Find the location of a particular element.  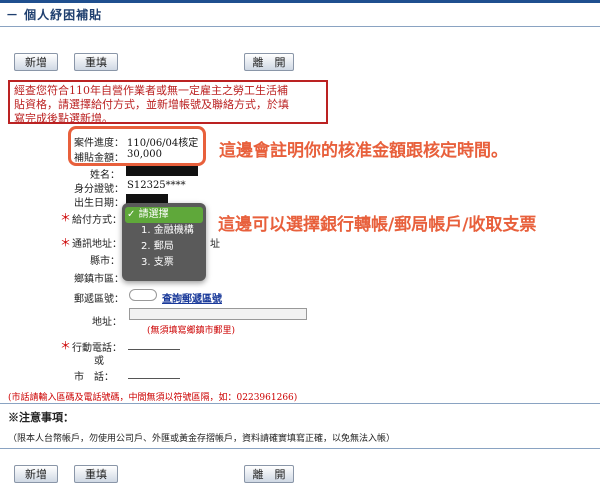

payment-method-dropdown: ✓ 請選擇 1. 金融機構 2. 郵局 3. 支票 is located at coordinates (164, 242).